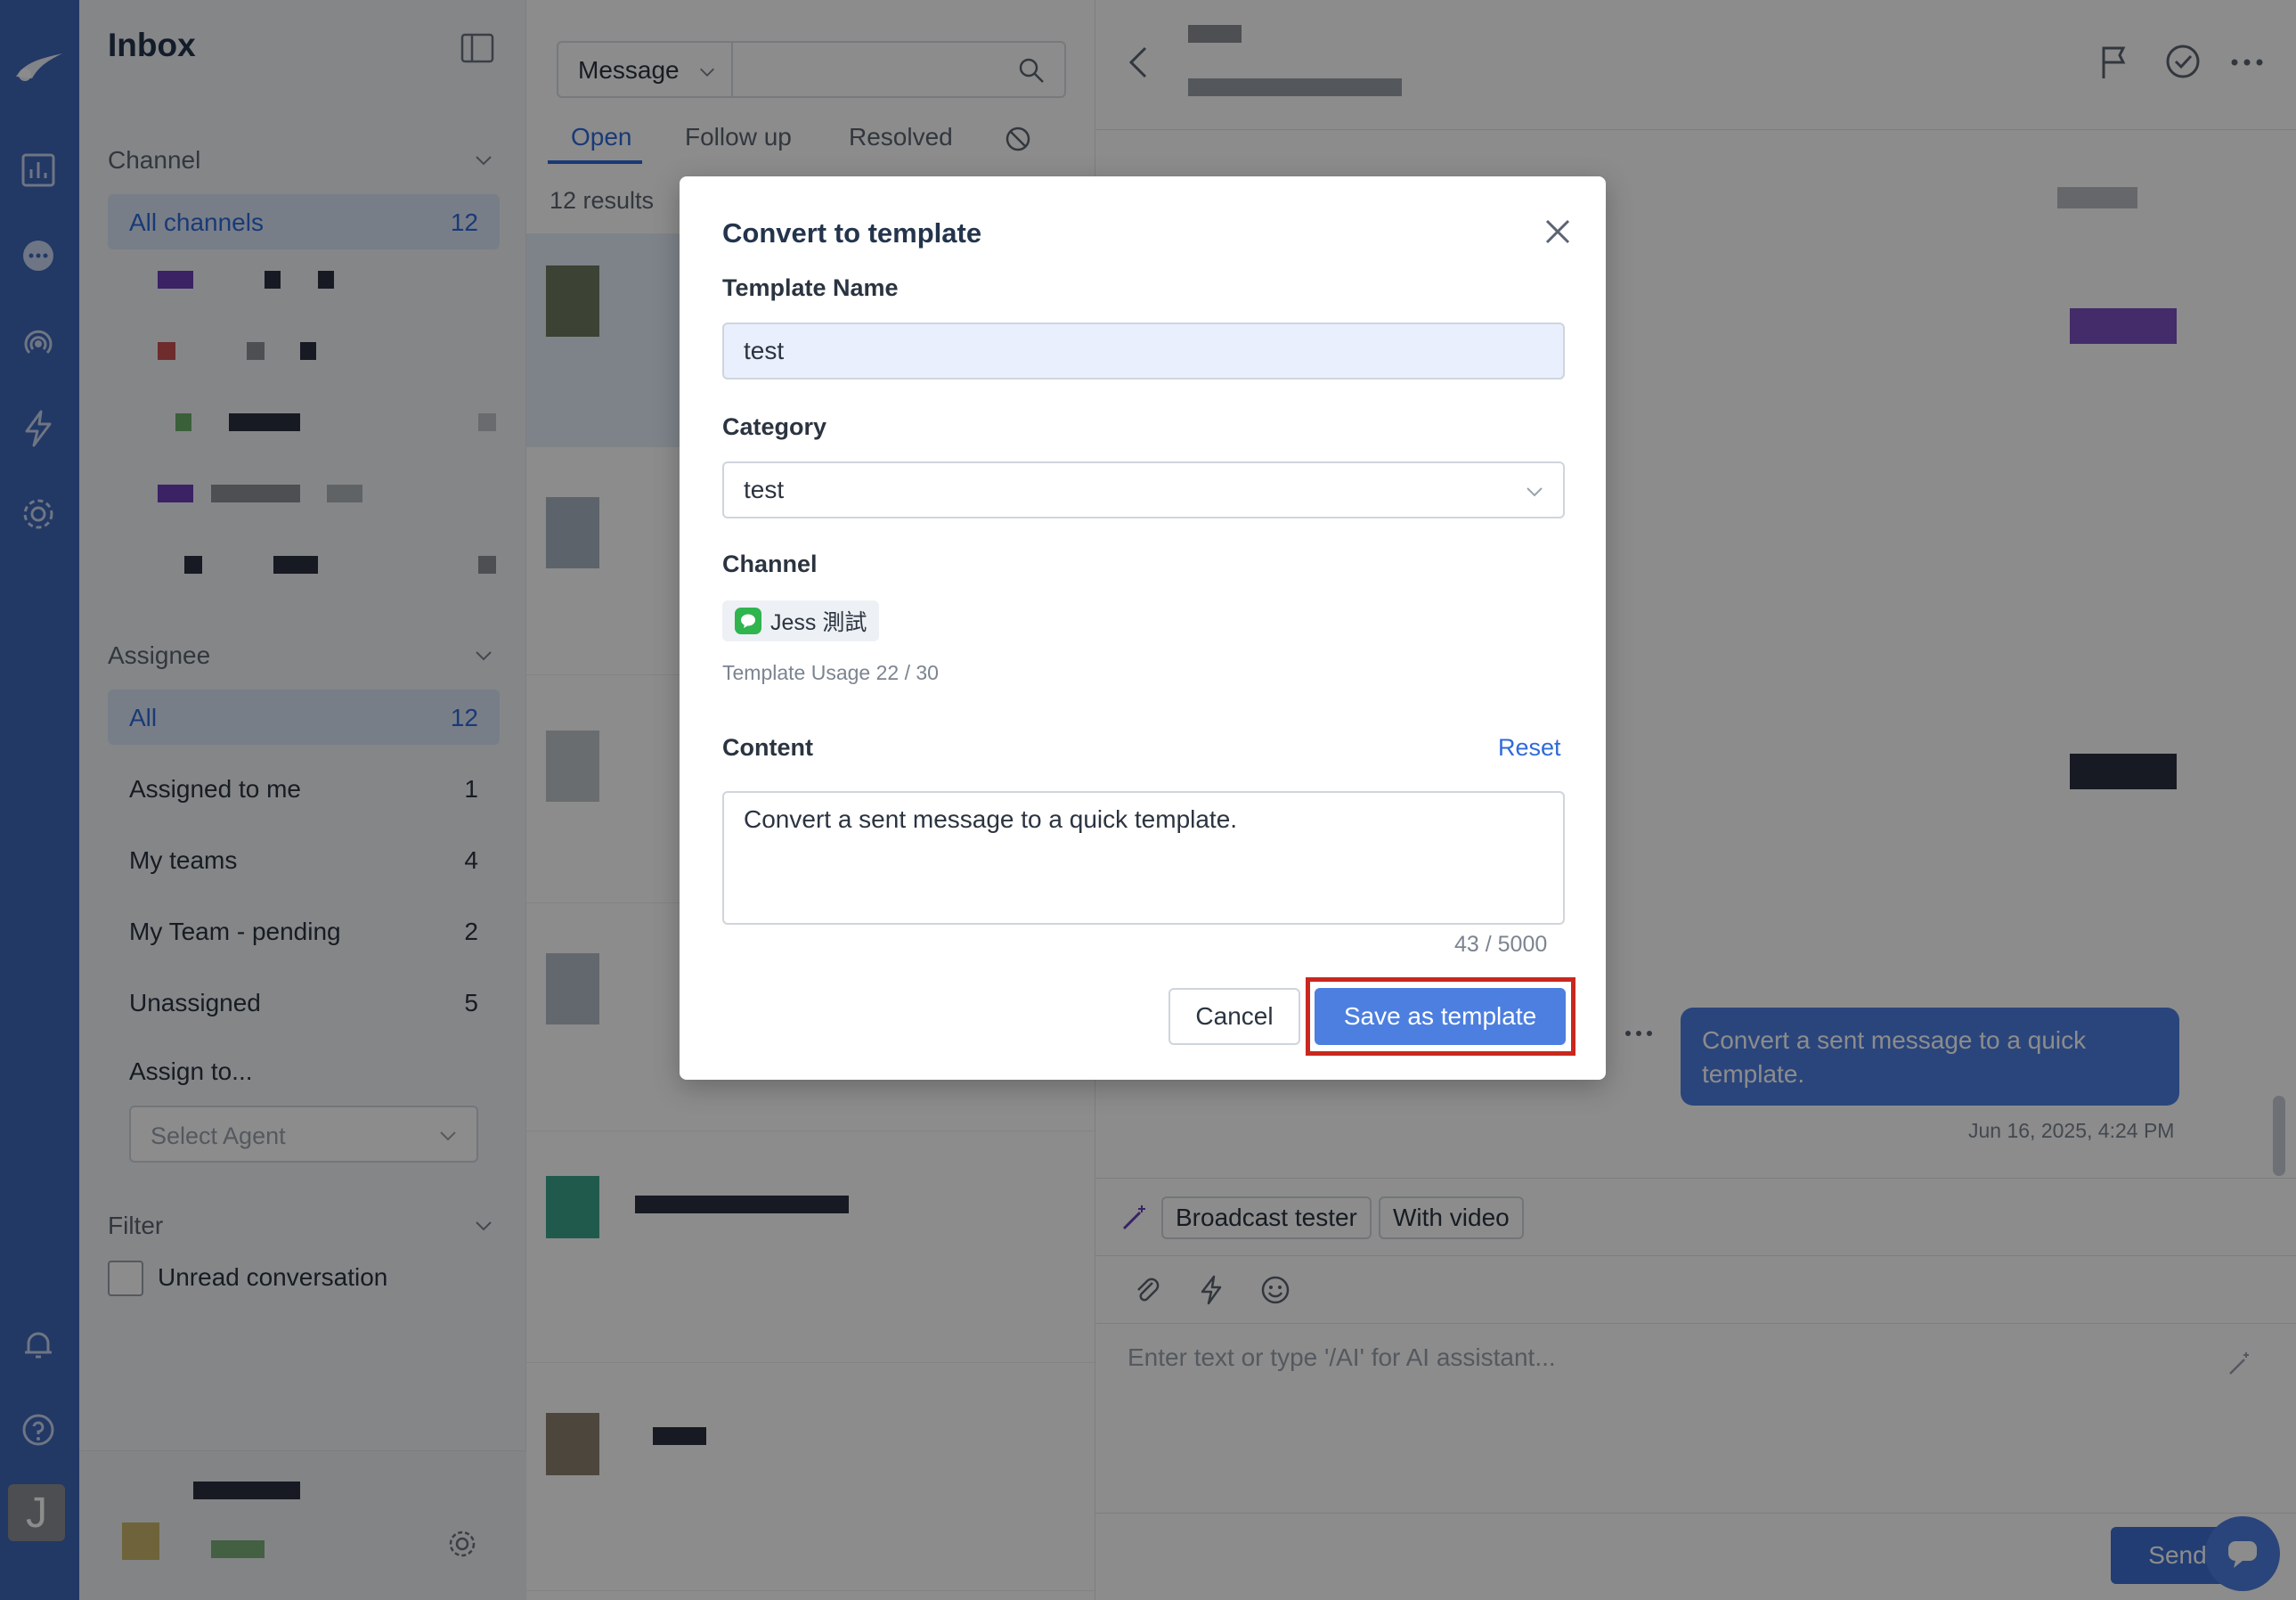  What do you see at coordinates (818, 622) in the screenshot?
I see `channel-name: Jess 測試` at bounding box center [818, 622].